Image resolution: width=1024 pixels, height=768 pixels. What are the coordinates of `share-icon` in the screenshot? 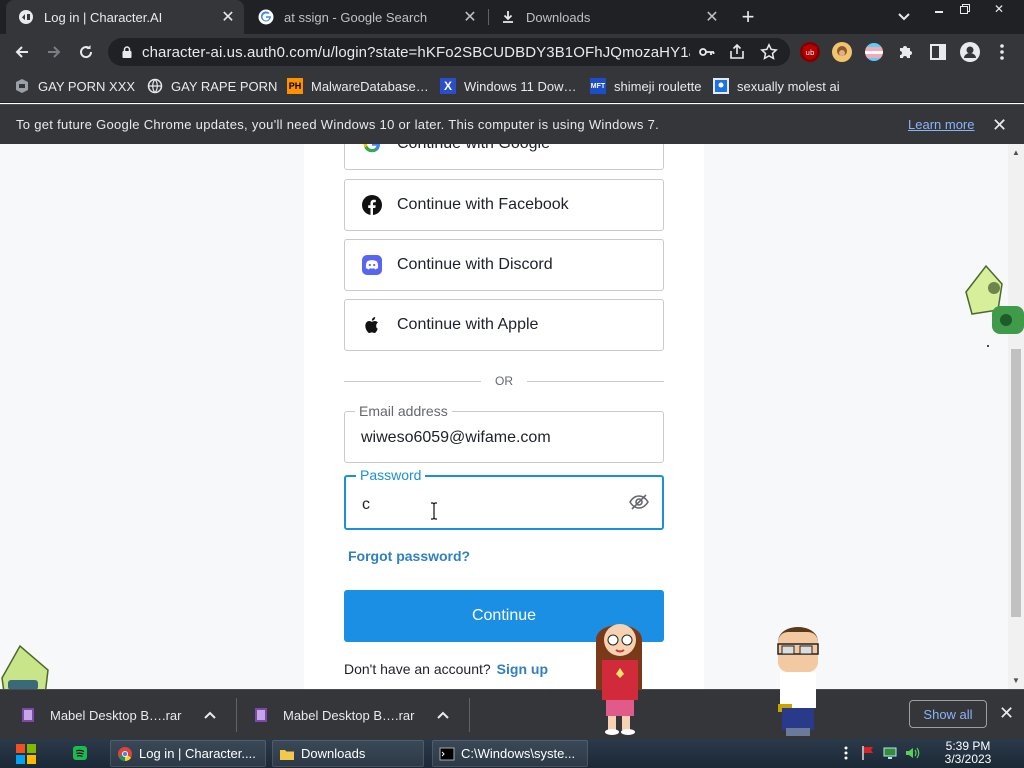 It's located at (737, 52).